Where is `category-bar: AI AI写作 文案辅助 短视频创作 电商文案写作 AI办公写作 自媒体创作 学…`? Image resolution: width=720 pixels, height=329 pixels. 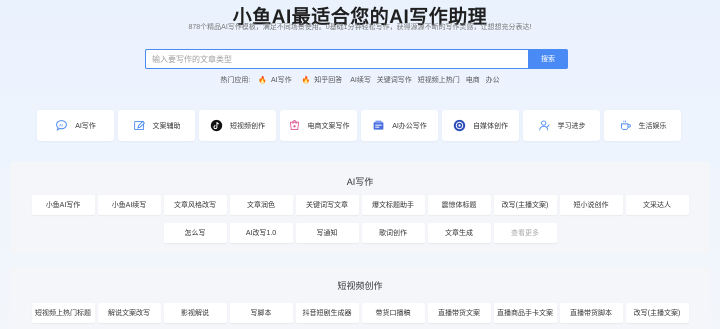
category-bar: AI AI写作 文案辅助 短视频创作 电商文案写作 AI办公写作 自媒体创作 学… is located at coordinates (359, 125).